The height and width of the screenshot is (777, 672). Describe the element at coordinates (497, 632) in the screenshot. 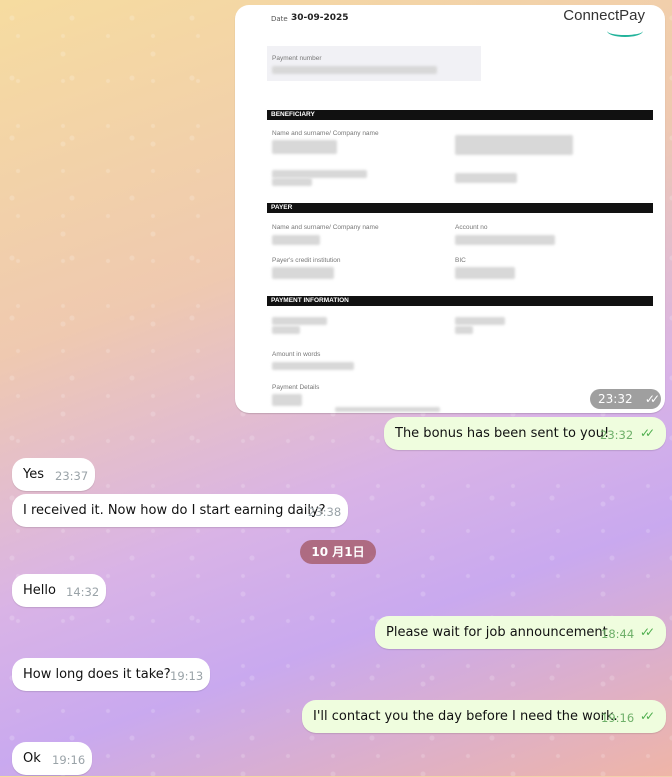

I see `message-text: Please wait for job announcement` at that location.